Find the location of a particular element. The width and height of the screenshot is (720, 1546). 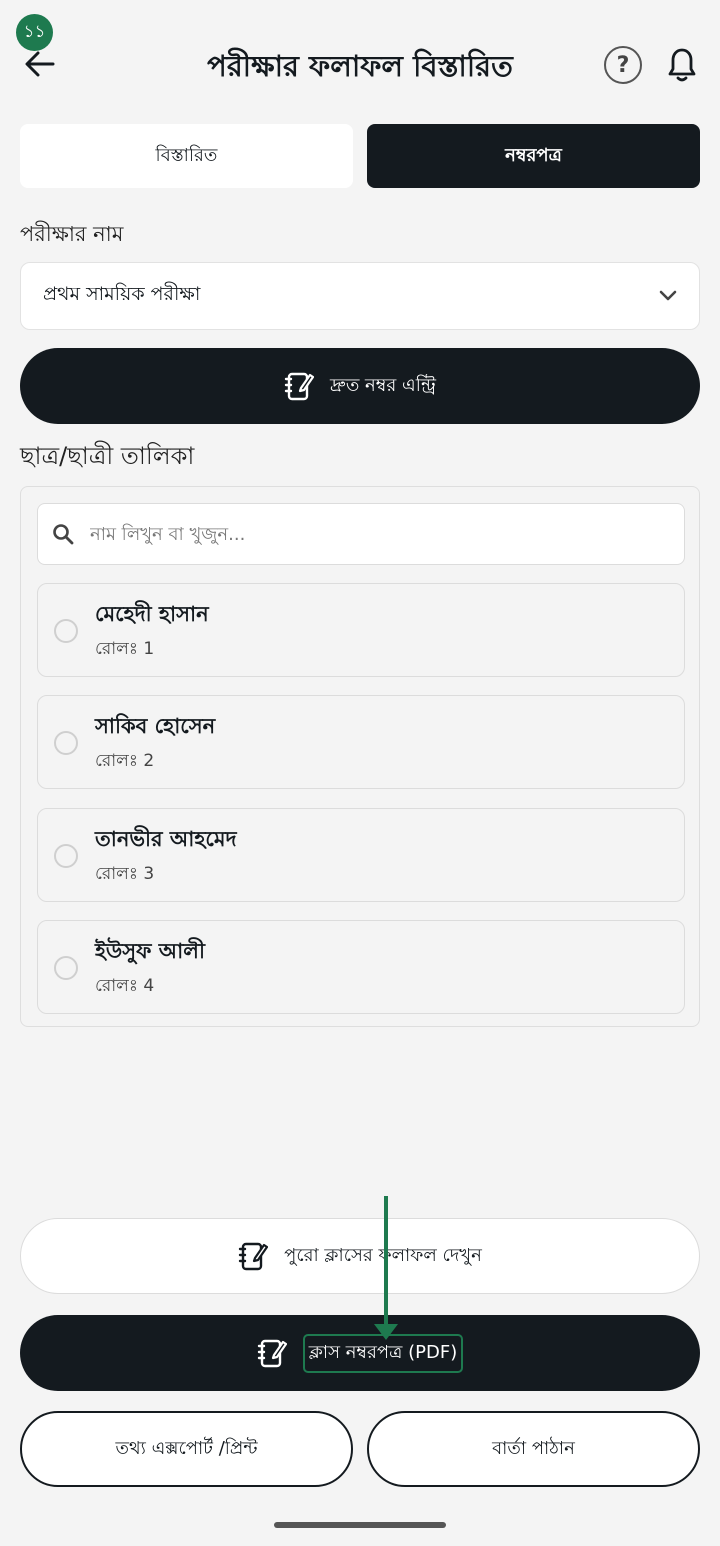

student-name: তানভীর আহমেদ is located at coordinates (166, 839).